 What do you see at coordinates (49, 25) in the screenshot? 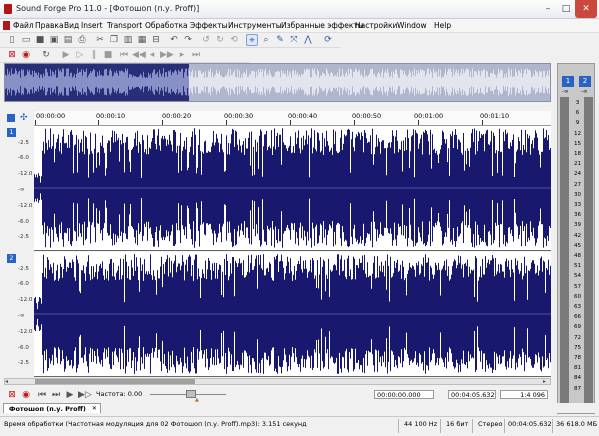
I see `menu-edit: Правка` at bounding box center [49, 25].